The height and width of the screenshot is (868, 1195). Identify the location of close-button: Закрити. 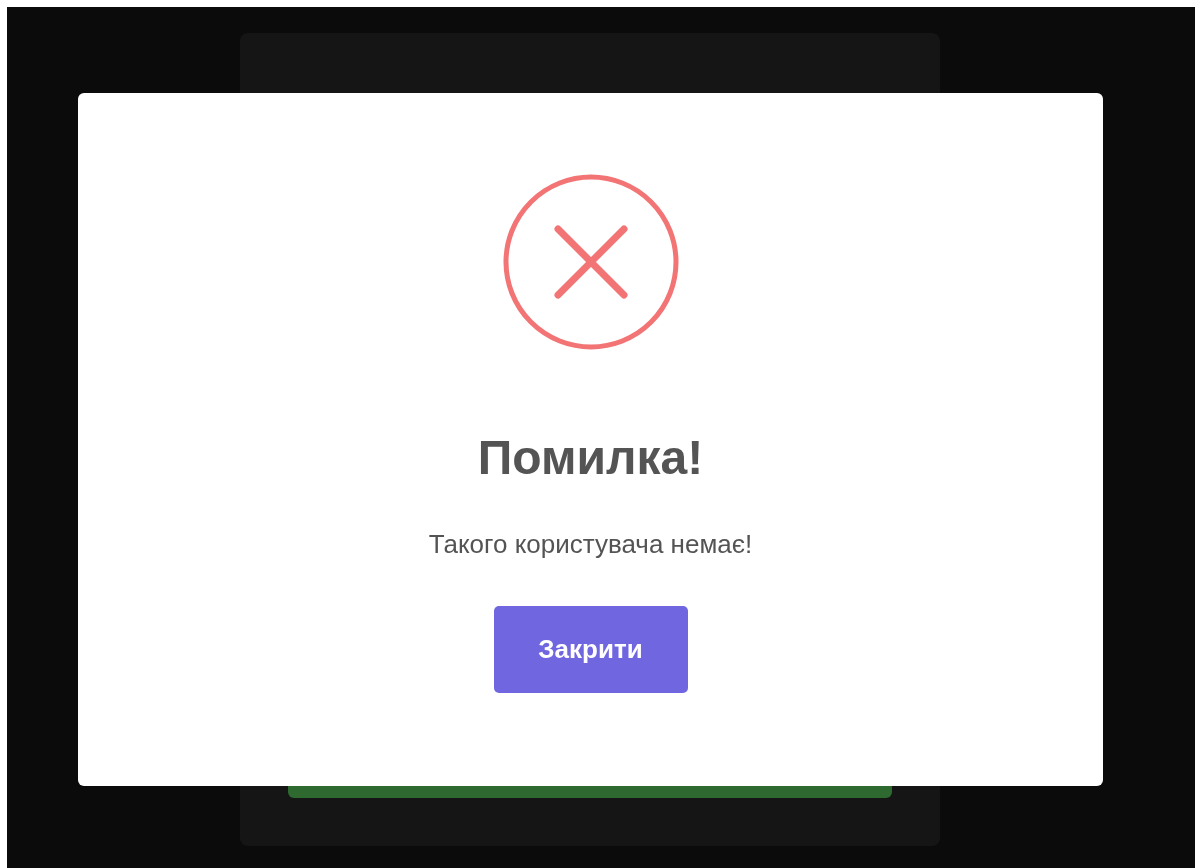
(590, 649).